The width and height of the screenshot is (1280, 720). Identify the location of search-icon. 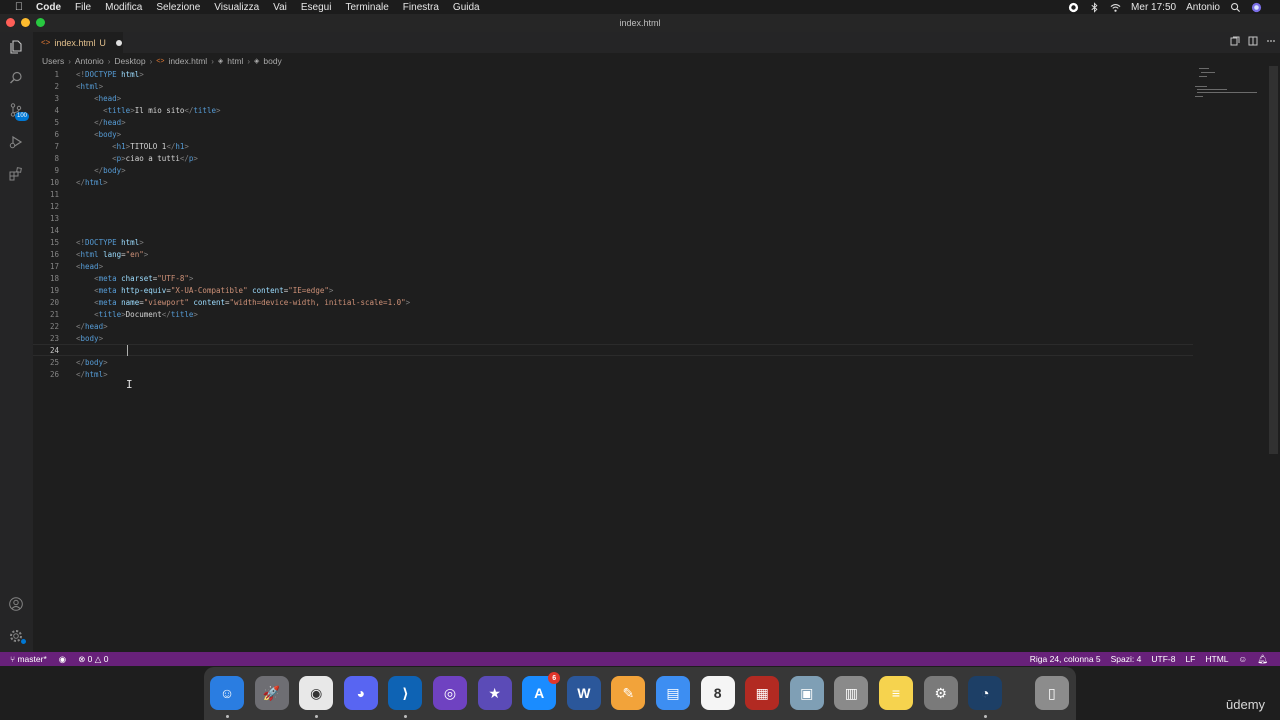
(16, 78).